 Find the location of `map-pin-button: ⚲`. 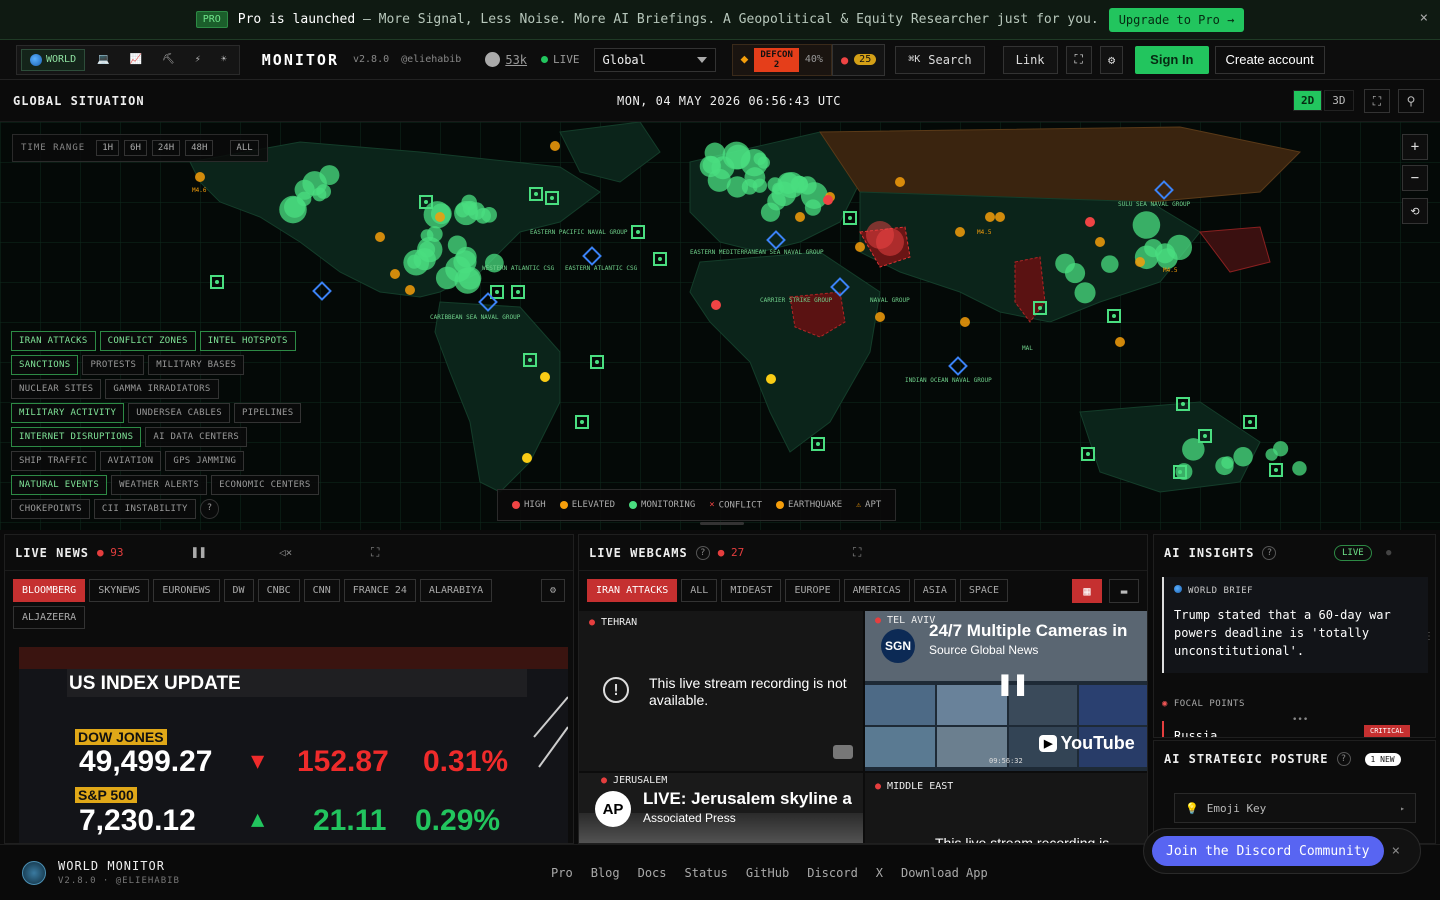

map-pin-button: ⚲ is located at coordinates (1411, 101).